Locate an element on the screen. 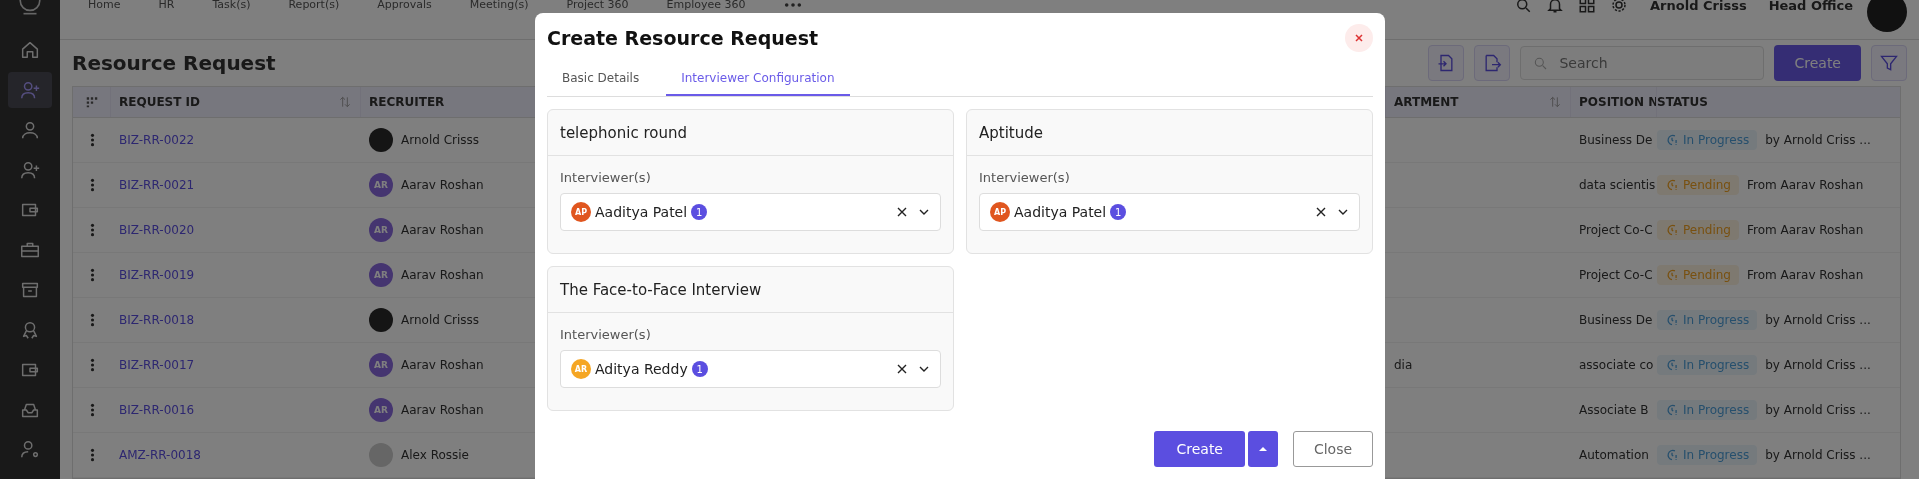 Image resolution: width=1919 pixels, height=479 pixels. apps-icon is located at coordinates (1587, 7).